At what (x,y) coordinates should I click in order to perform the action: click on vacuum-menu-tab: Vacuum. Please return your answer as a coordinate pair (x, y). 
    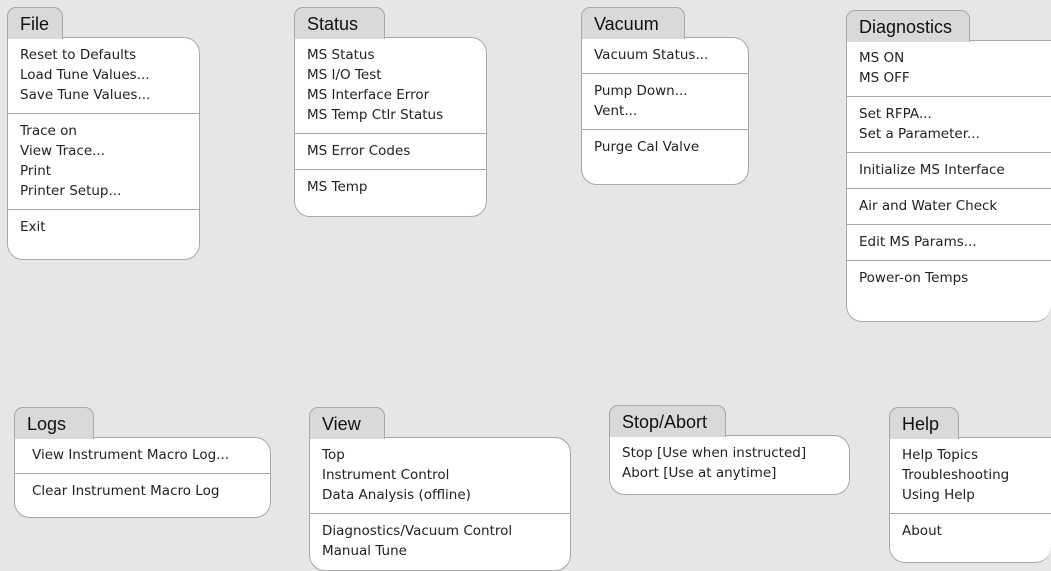
    Looking at the image, I should click on (633, 23).